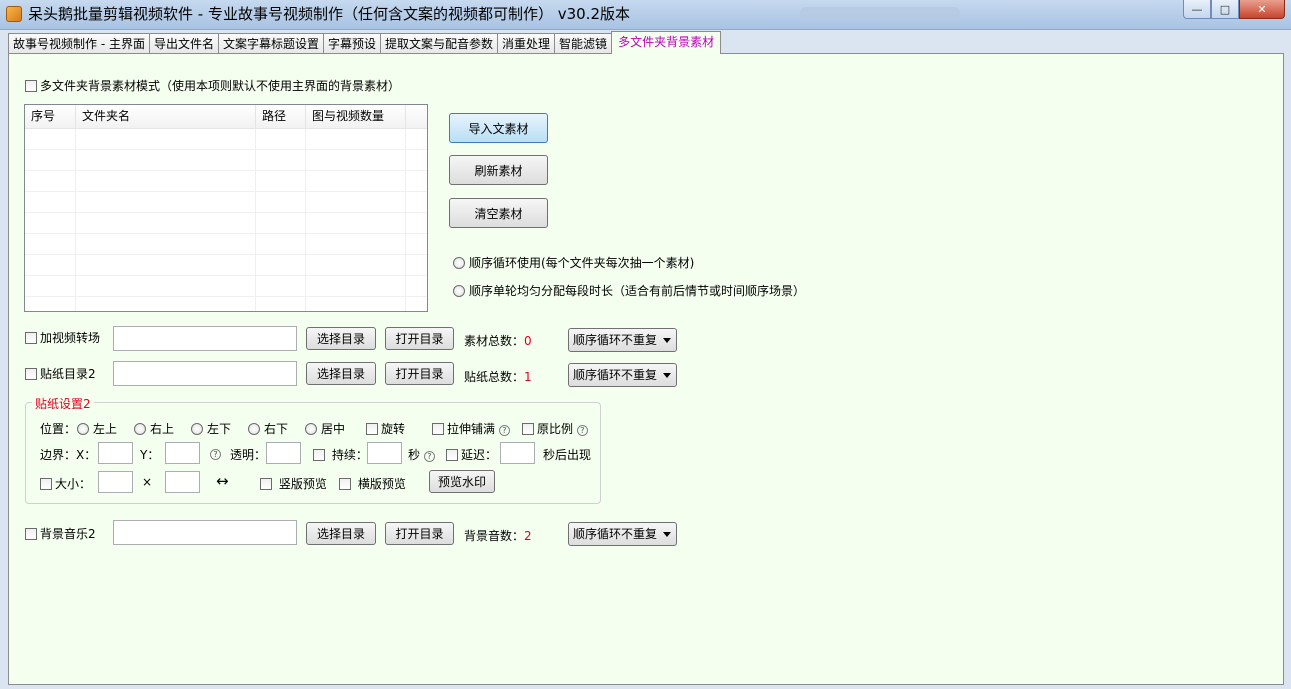 The height and width of the screenshot is (689, 1291). I want to click on position-top-left-label: 左上, so click(105, 429).